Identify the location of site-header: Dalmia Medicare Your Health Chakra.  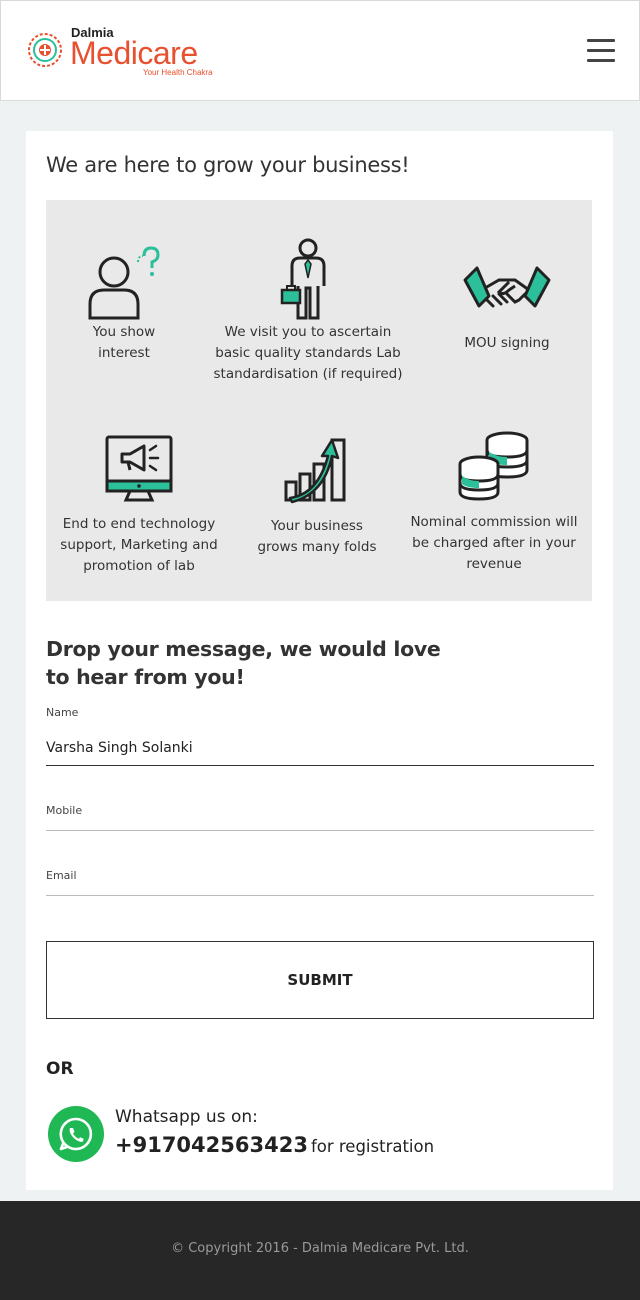
(320, 50).